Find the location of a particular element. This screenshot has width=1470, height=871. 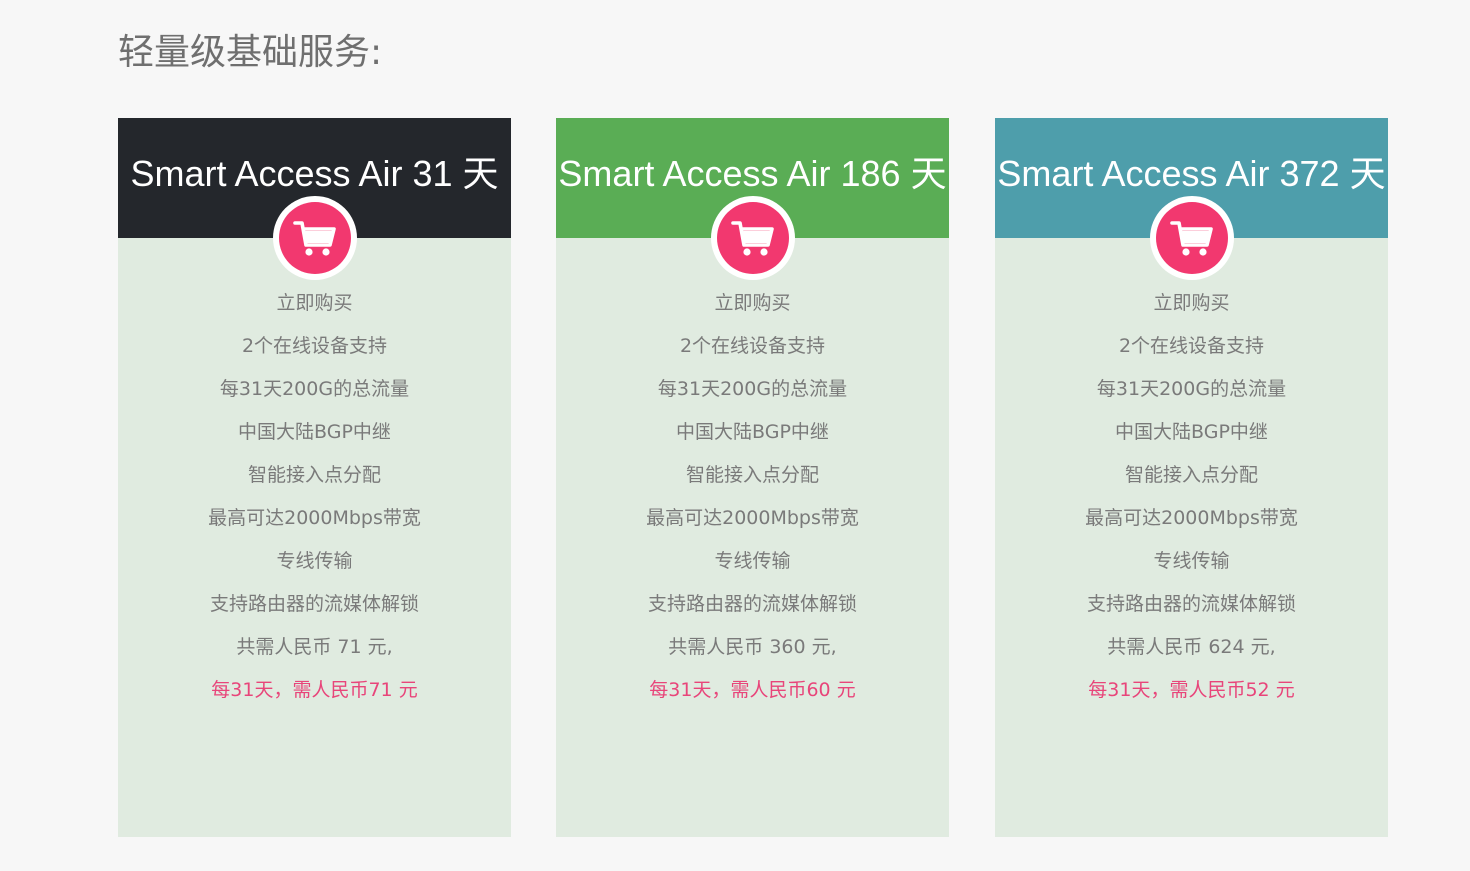

total-price: 共需人民币 624 元, is located at coordinates (1191, 647).